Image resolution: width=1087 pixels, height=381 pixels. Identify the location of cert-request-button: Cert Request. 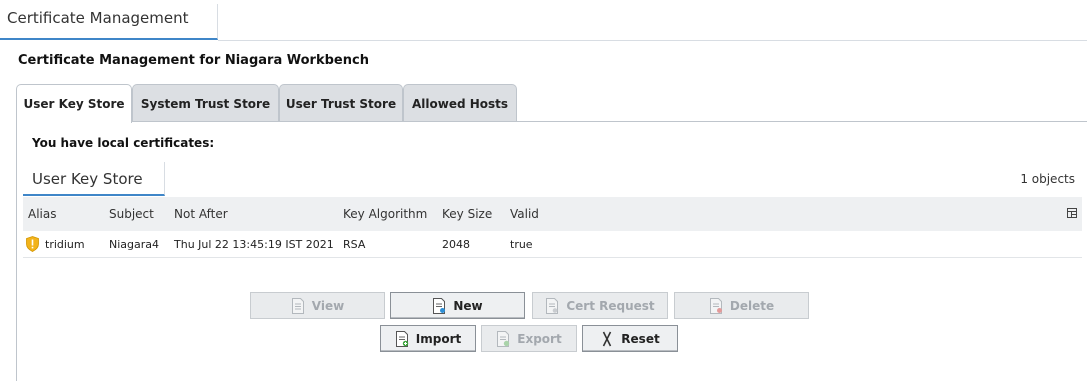
(600, 305).